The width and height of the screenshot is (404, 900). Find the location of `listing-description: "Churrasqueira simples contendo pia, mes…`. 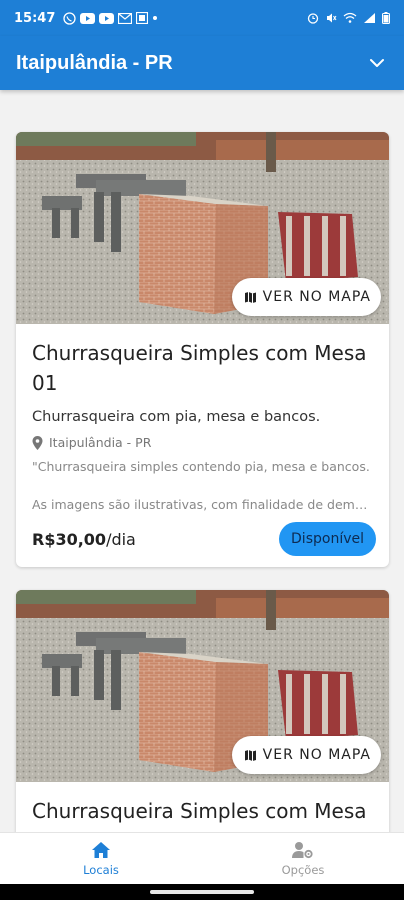

listing-description: "Churrasqueira simples contendo pia, mes… is located at coordinates (201, 466).